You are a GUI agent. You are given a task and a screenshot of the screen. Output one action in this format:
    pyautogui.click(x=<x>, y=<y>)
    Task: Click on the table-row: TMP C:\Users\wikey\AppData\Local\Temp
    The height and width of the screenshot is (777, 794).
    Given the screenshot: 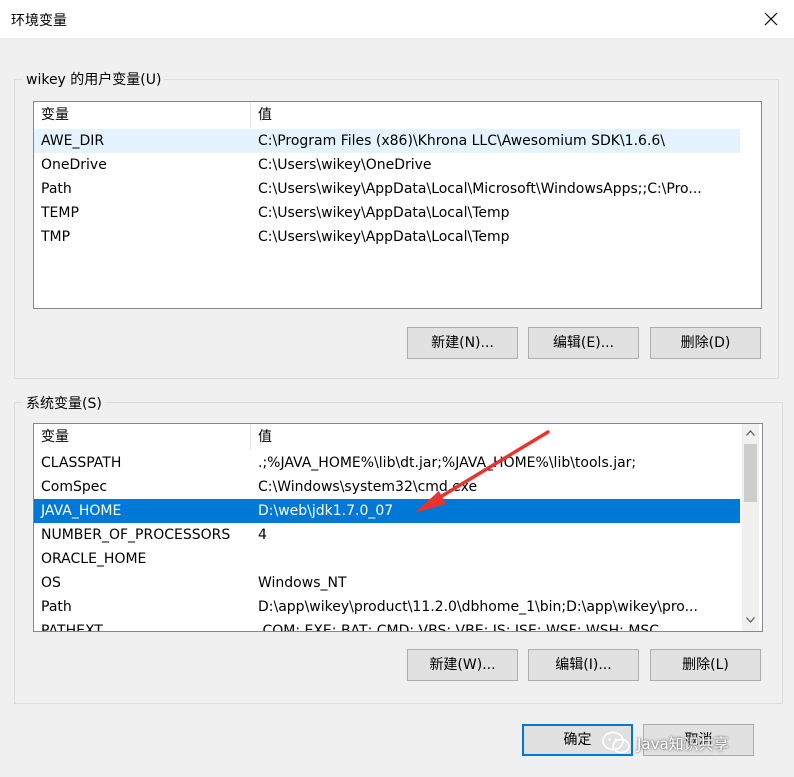 What is the action you would take?
    pyautogui.click(x=387, y=237)
    